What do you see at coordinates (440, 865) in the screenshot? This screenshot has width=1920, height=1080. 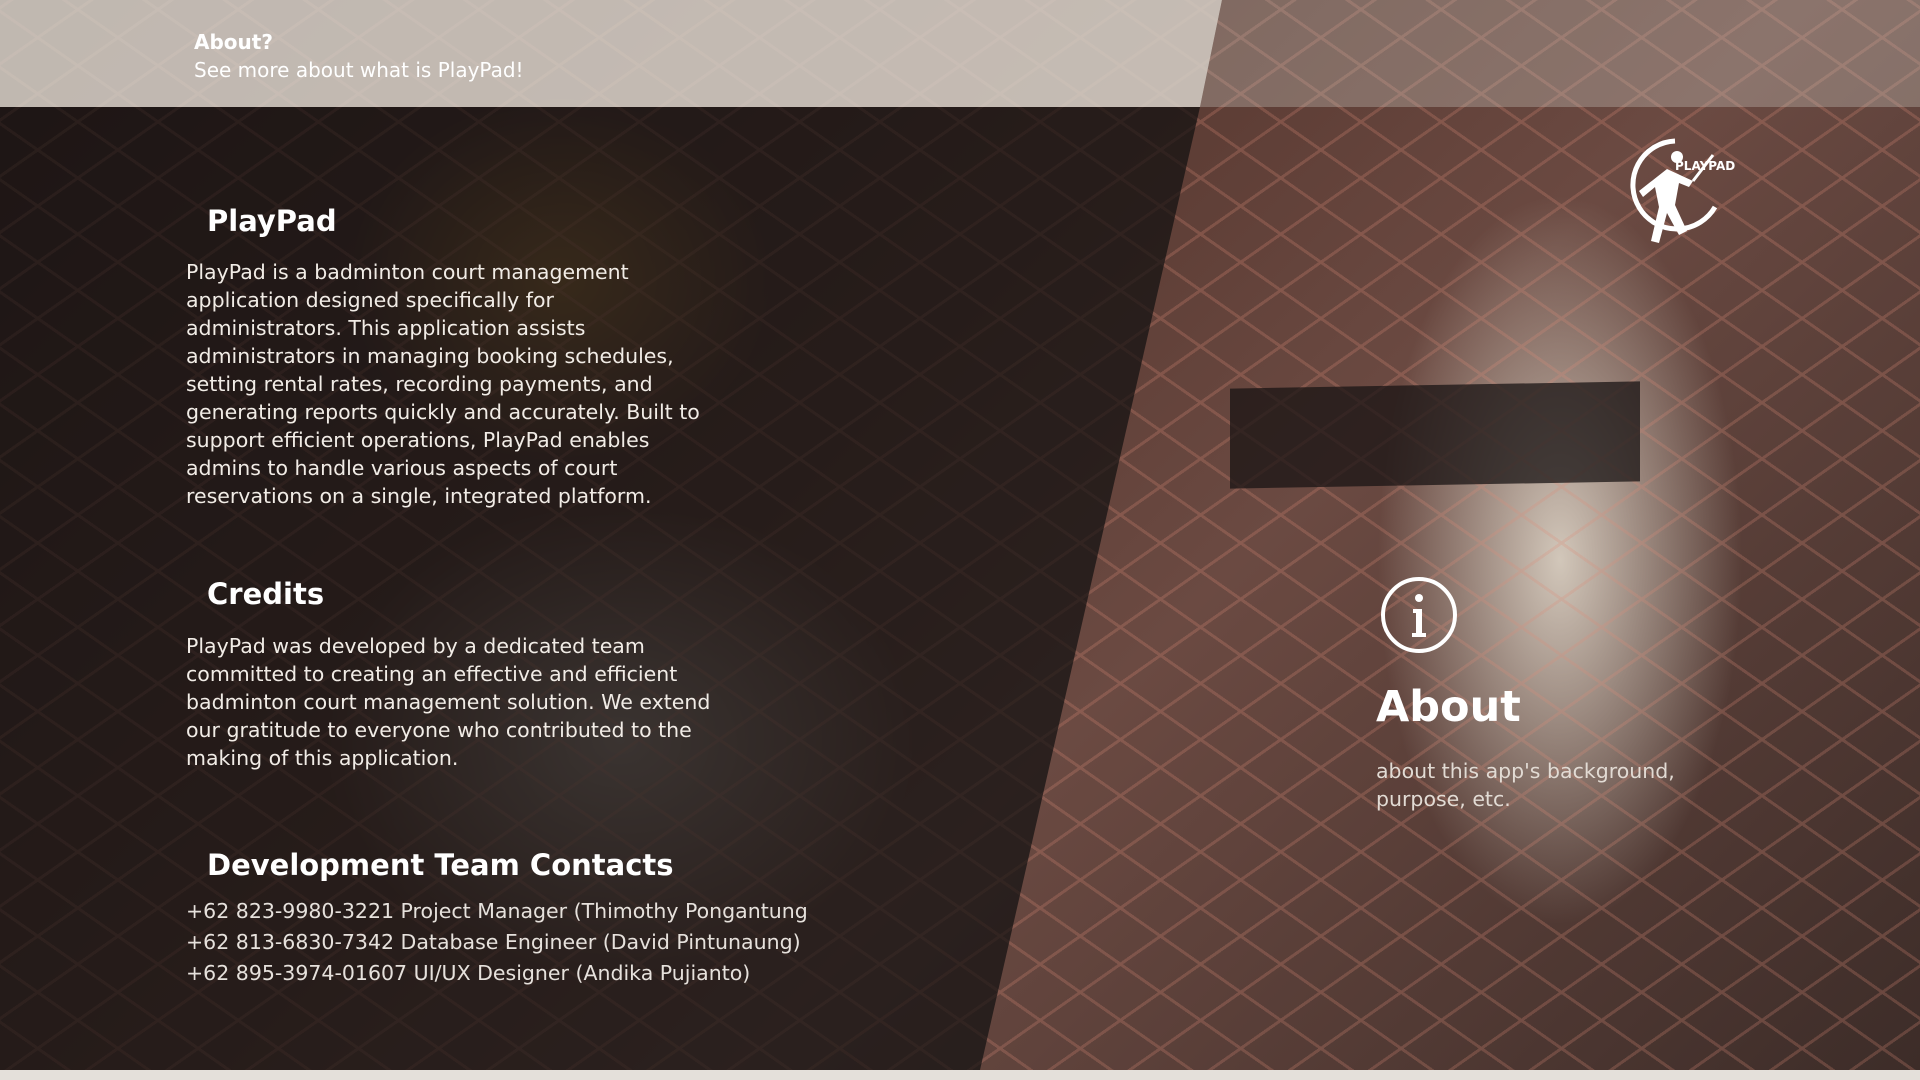 I see `contacts-section-title: Development Team Contacts` at bounding box center [440, 865].